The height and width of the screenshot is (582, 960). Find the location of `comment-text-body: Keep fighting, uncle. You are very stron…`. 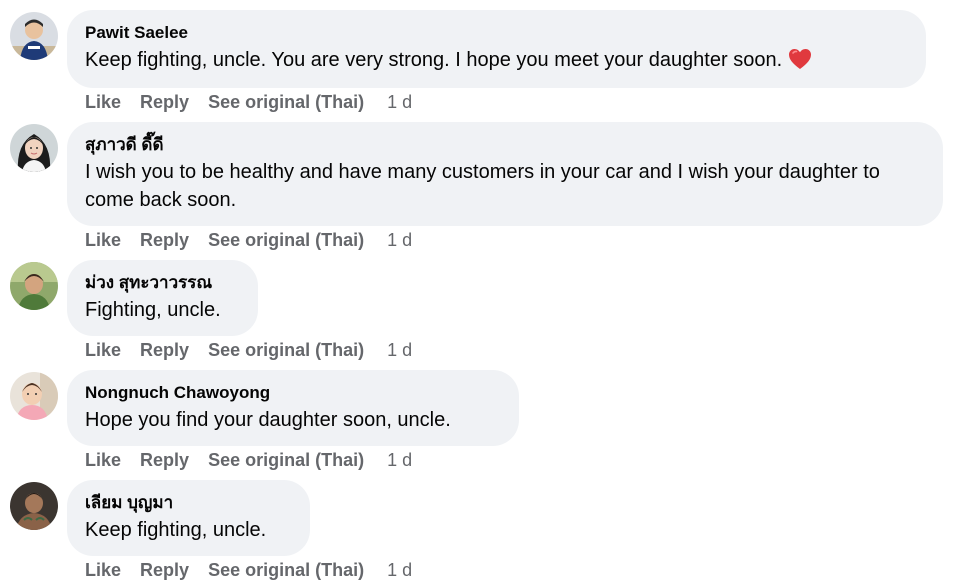

comment-text-body: Keep fighting, uncle. You are very stron… is located at coordinates (434, 60).